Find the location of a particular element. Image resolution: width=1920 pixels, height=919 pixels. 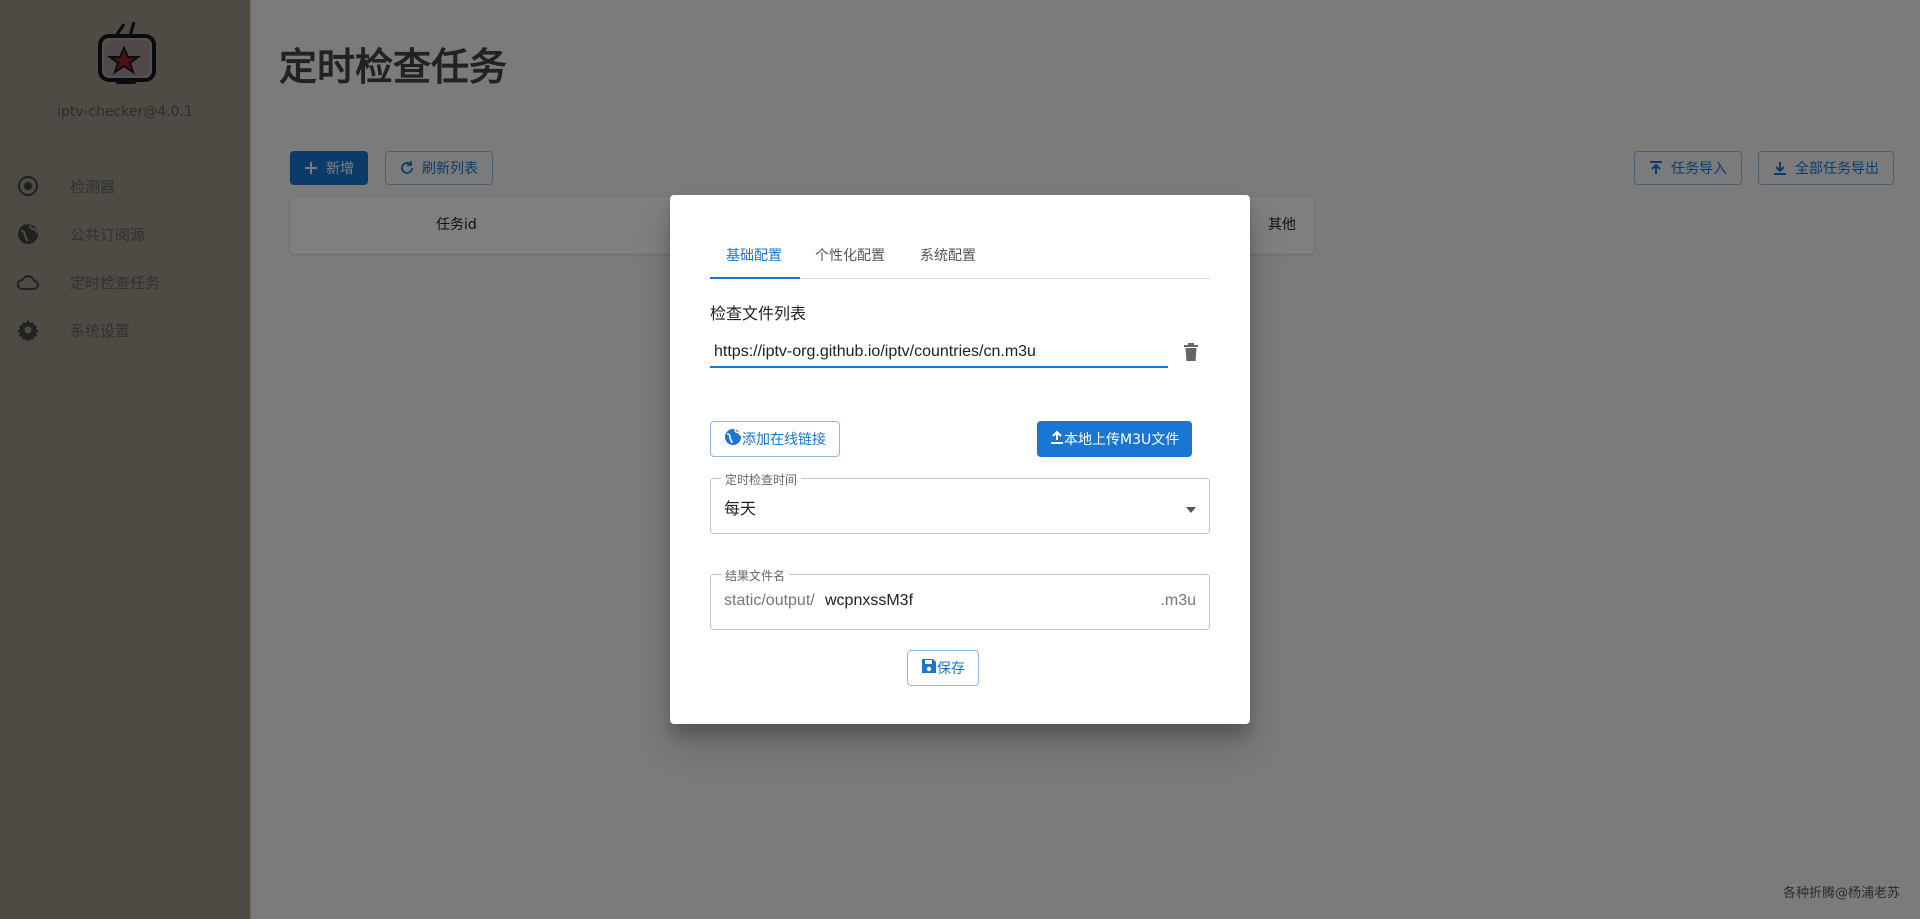

schedule-label: 定时检查时间 is located at coordinates (761, 479).